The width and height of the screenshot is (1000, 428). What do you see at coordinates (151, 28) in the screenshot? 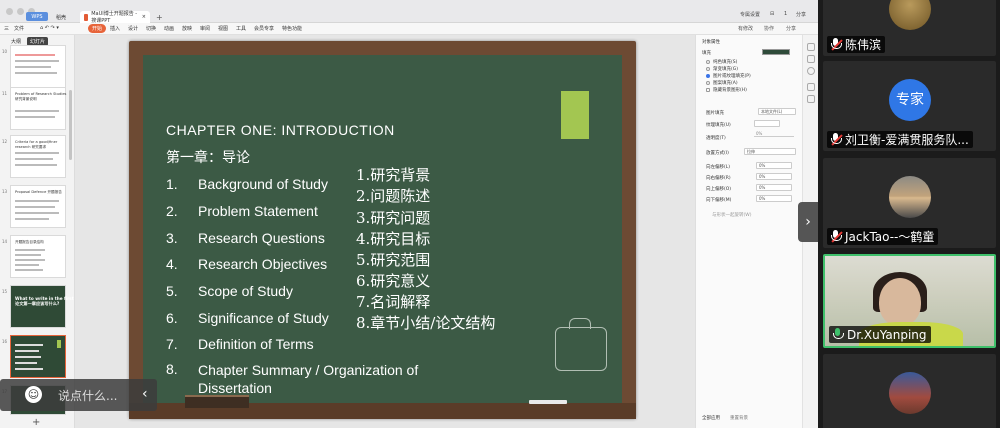
I see `menu-transition: 切换` at bounding box center [151, 28].